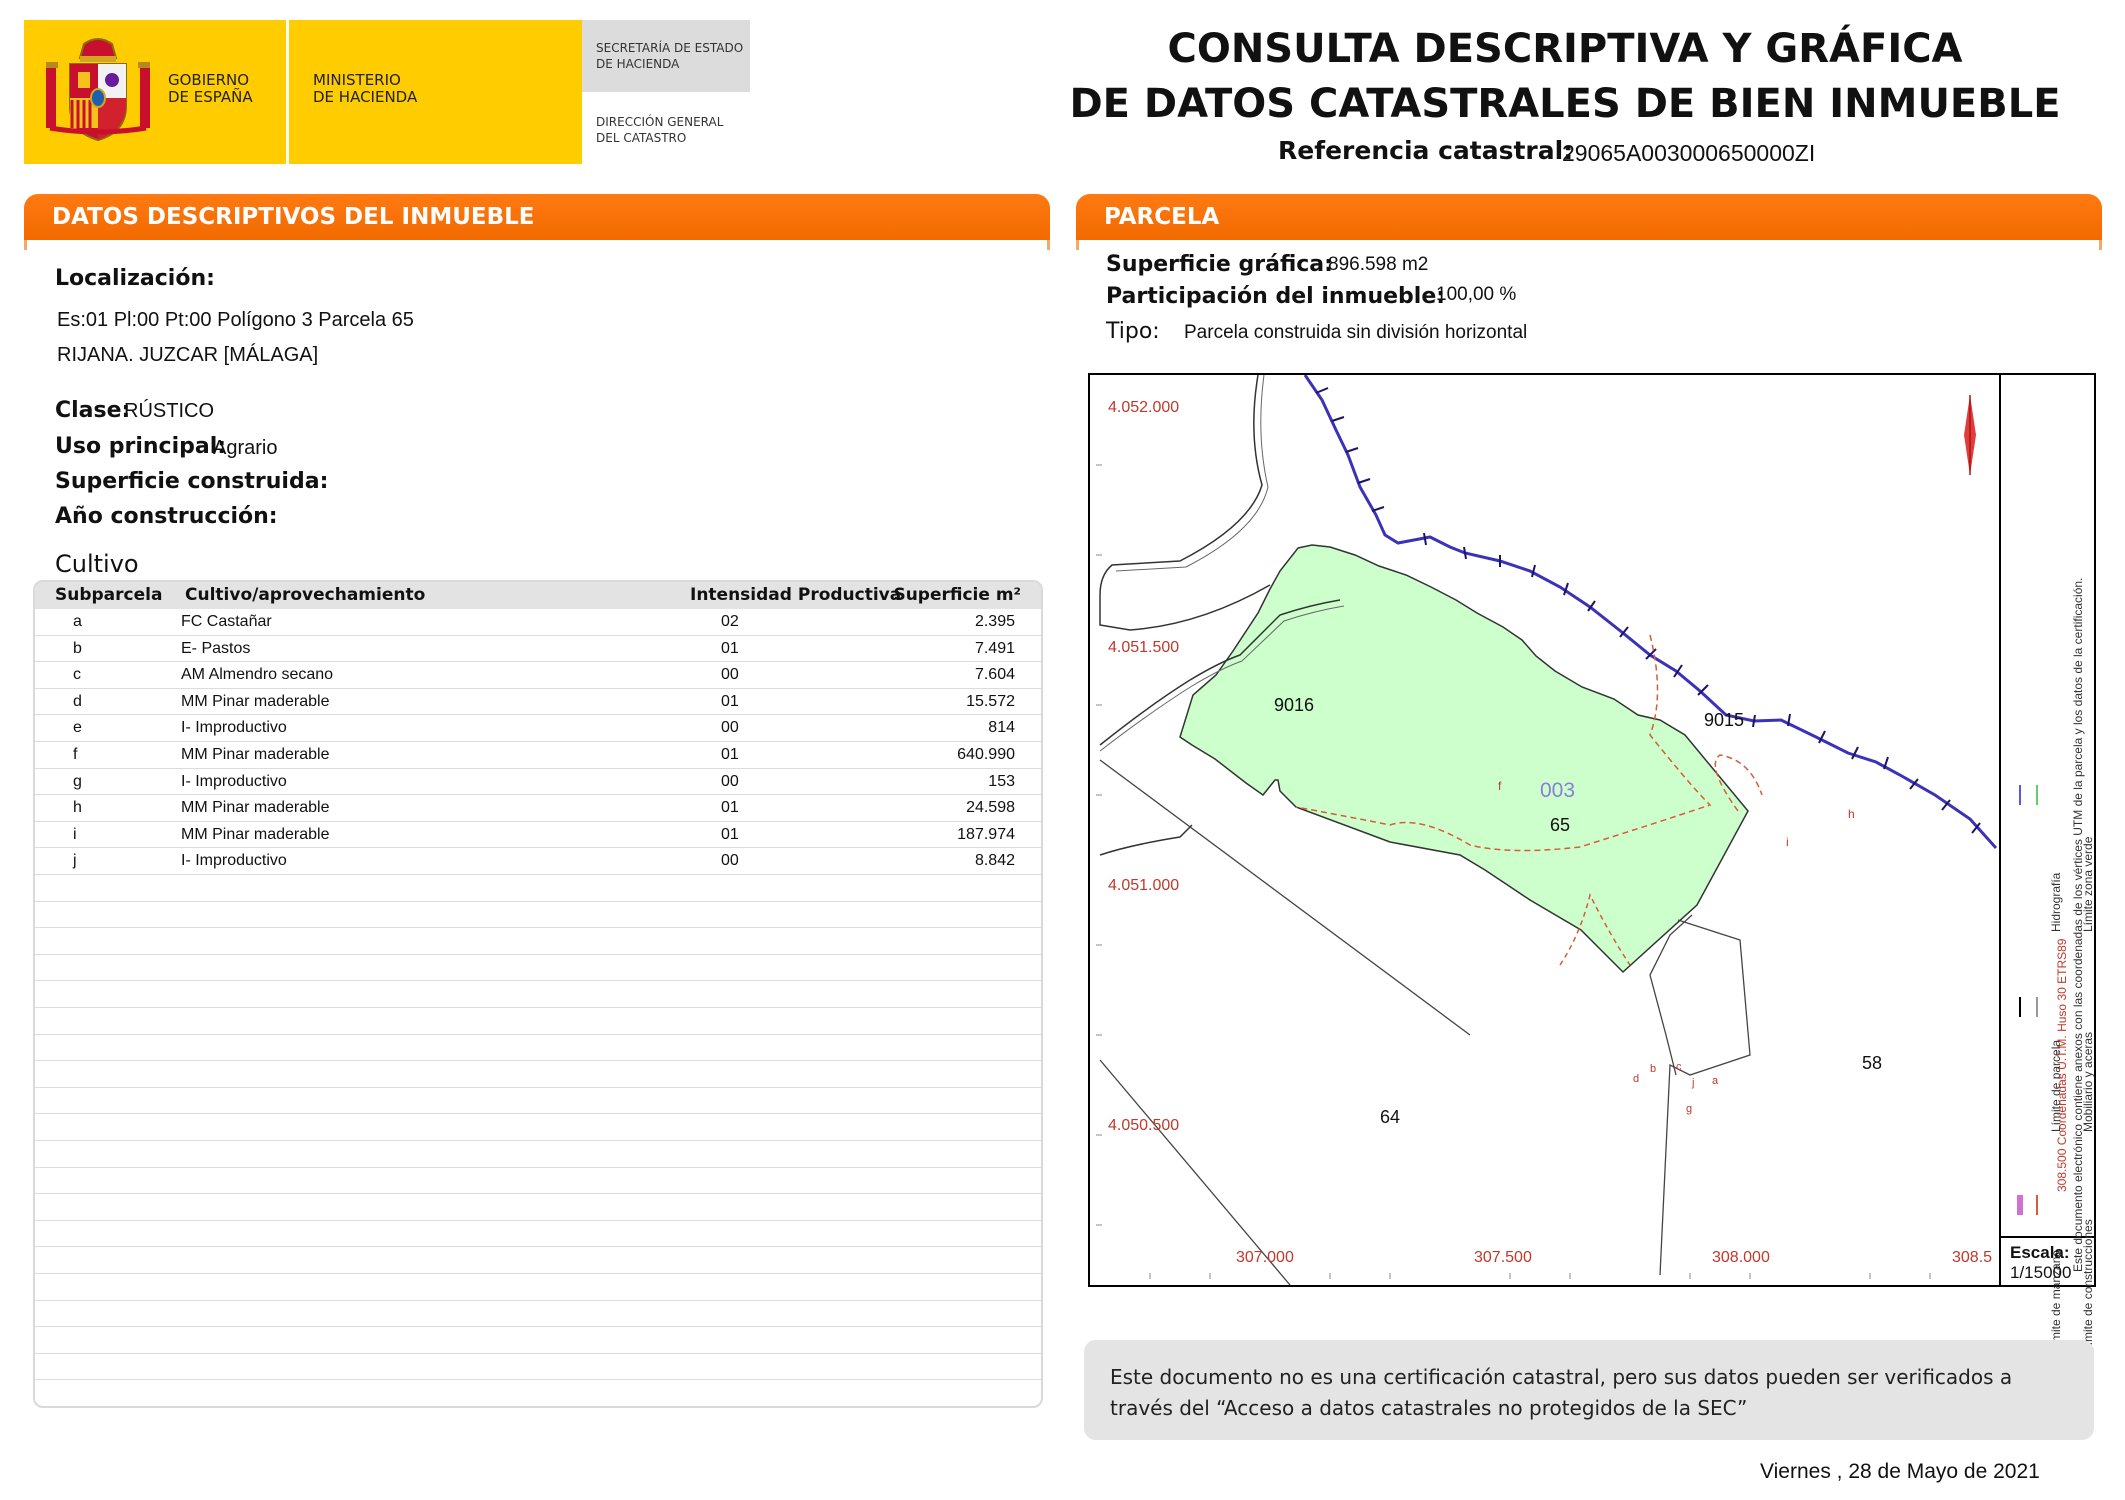  What do you see at coordinates (994, 861) in the screenshot?
I see `cell-superficie: 8.842` at bounding box center [994, 861].